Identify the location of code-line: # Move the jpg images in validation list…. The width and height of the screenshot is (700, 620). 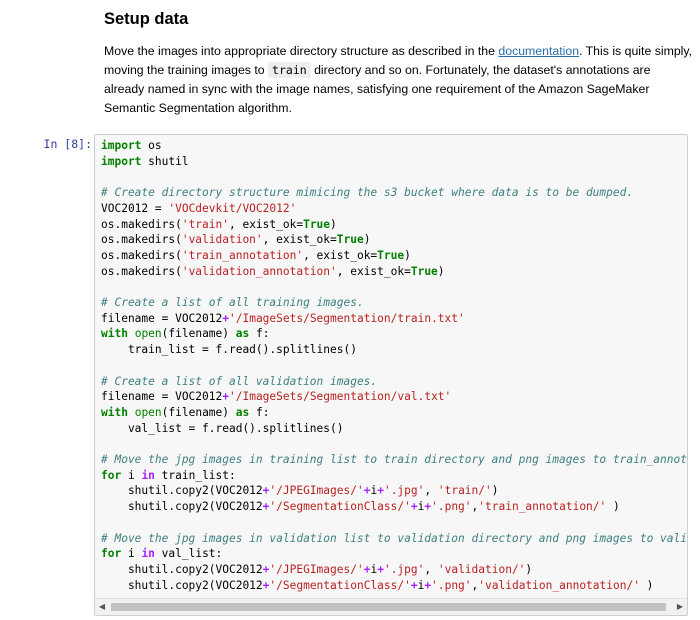
(394, 539).